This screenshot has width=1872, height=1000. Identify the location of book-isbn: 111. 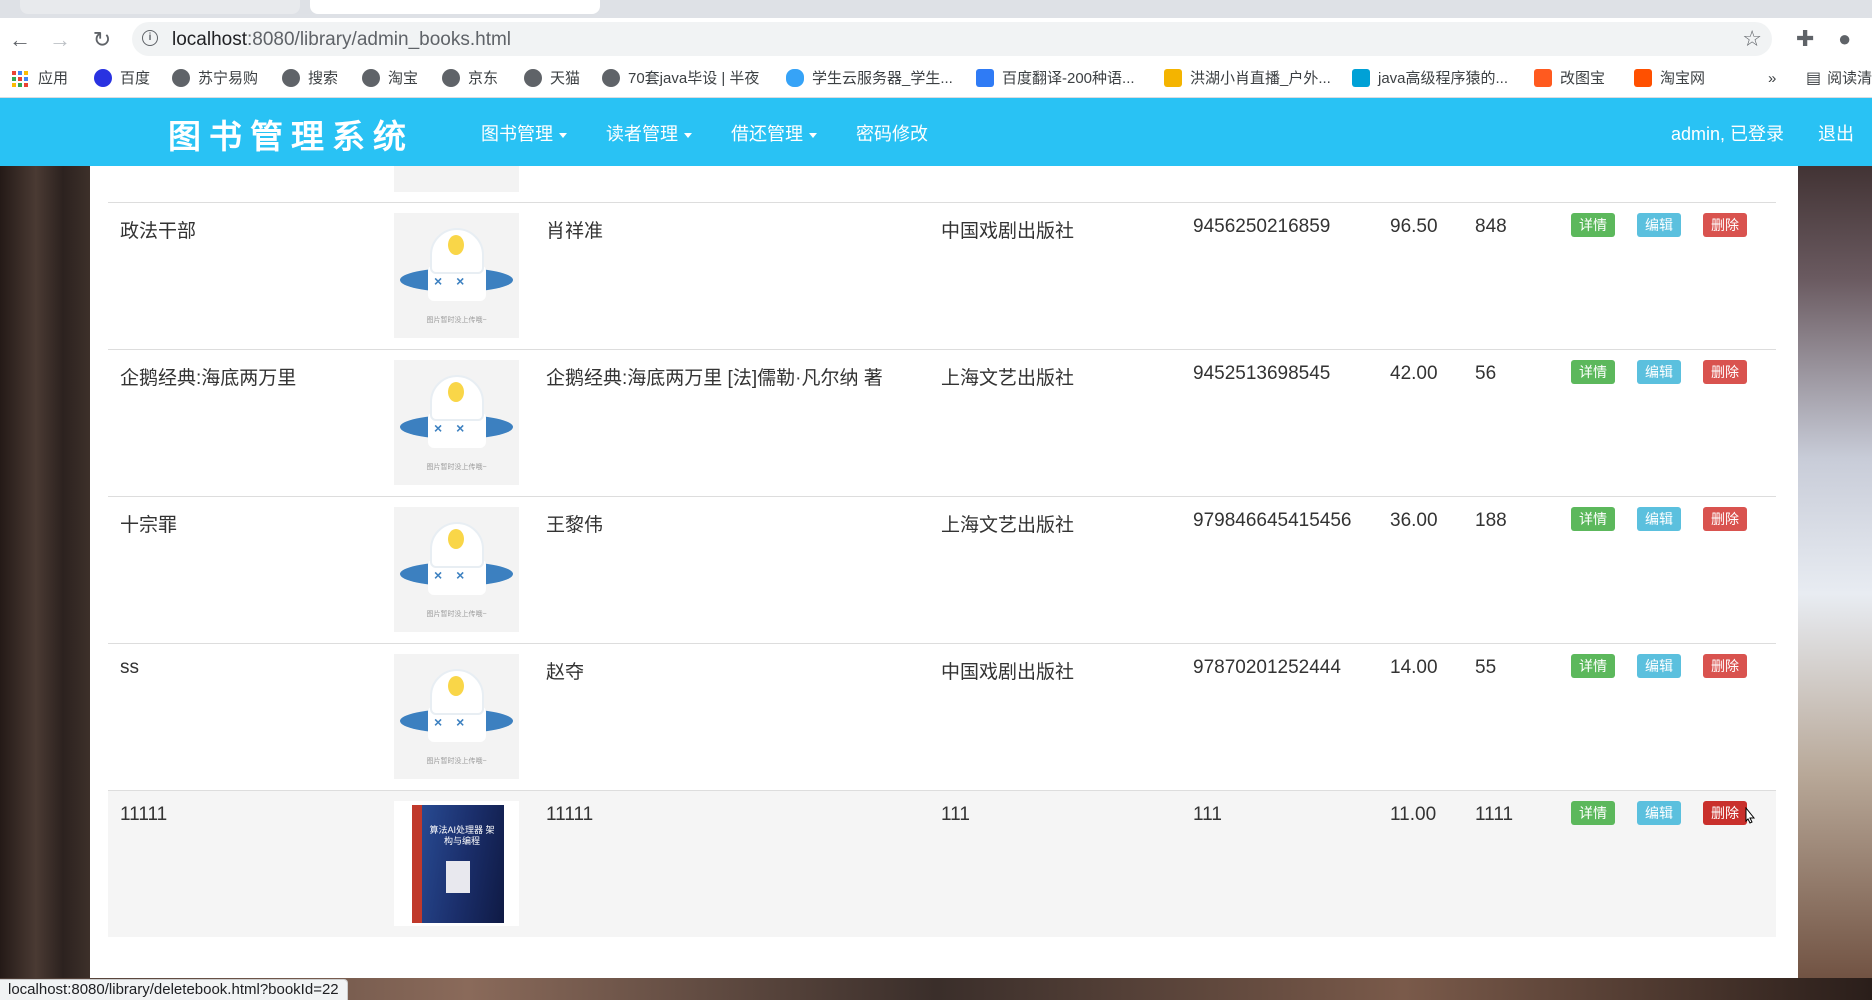
(1279, 863).